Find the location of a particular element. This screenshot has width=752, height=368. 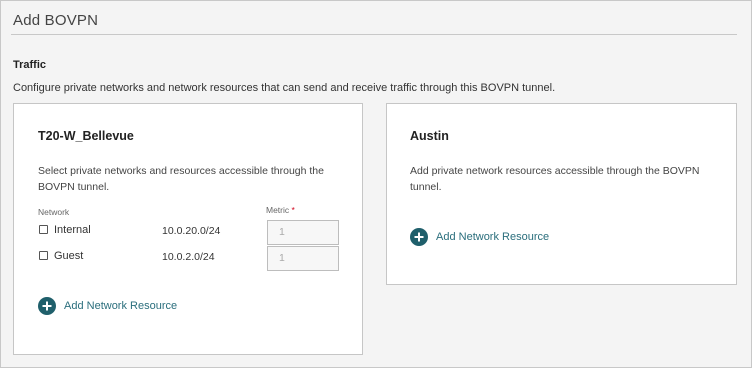

page-title: Add BOVPN is located at coordinates (56, 20).